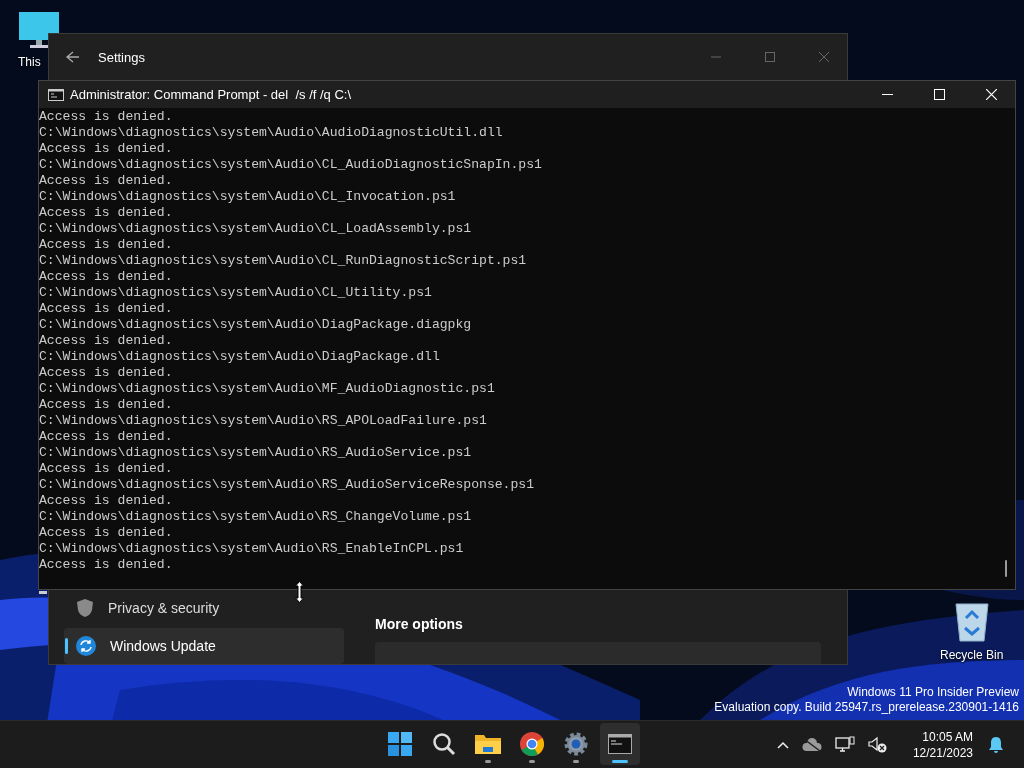  Describe the element at coordinates (866, 707) in the screenshot. I see `watermark-text: Evaluation copy. Build 25947.rs_prerelease.230901-1416` at that location.